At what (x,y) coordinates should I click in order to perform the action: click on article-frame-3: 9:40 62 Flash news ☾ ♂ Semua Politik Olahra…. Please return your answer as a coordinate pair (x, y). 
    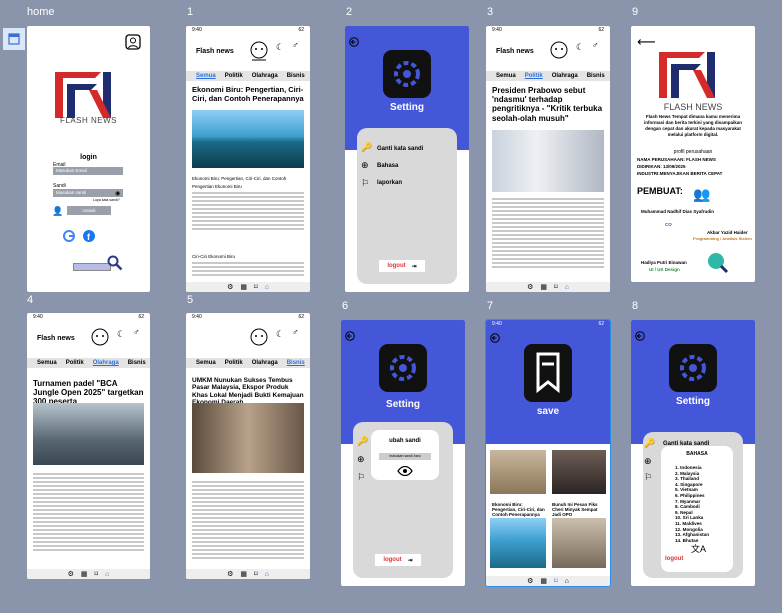
    Looking at the image, I should click on (548, 159).